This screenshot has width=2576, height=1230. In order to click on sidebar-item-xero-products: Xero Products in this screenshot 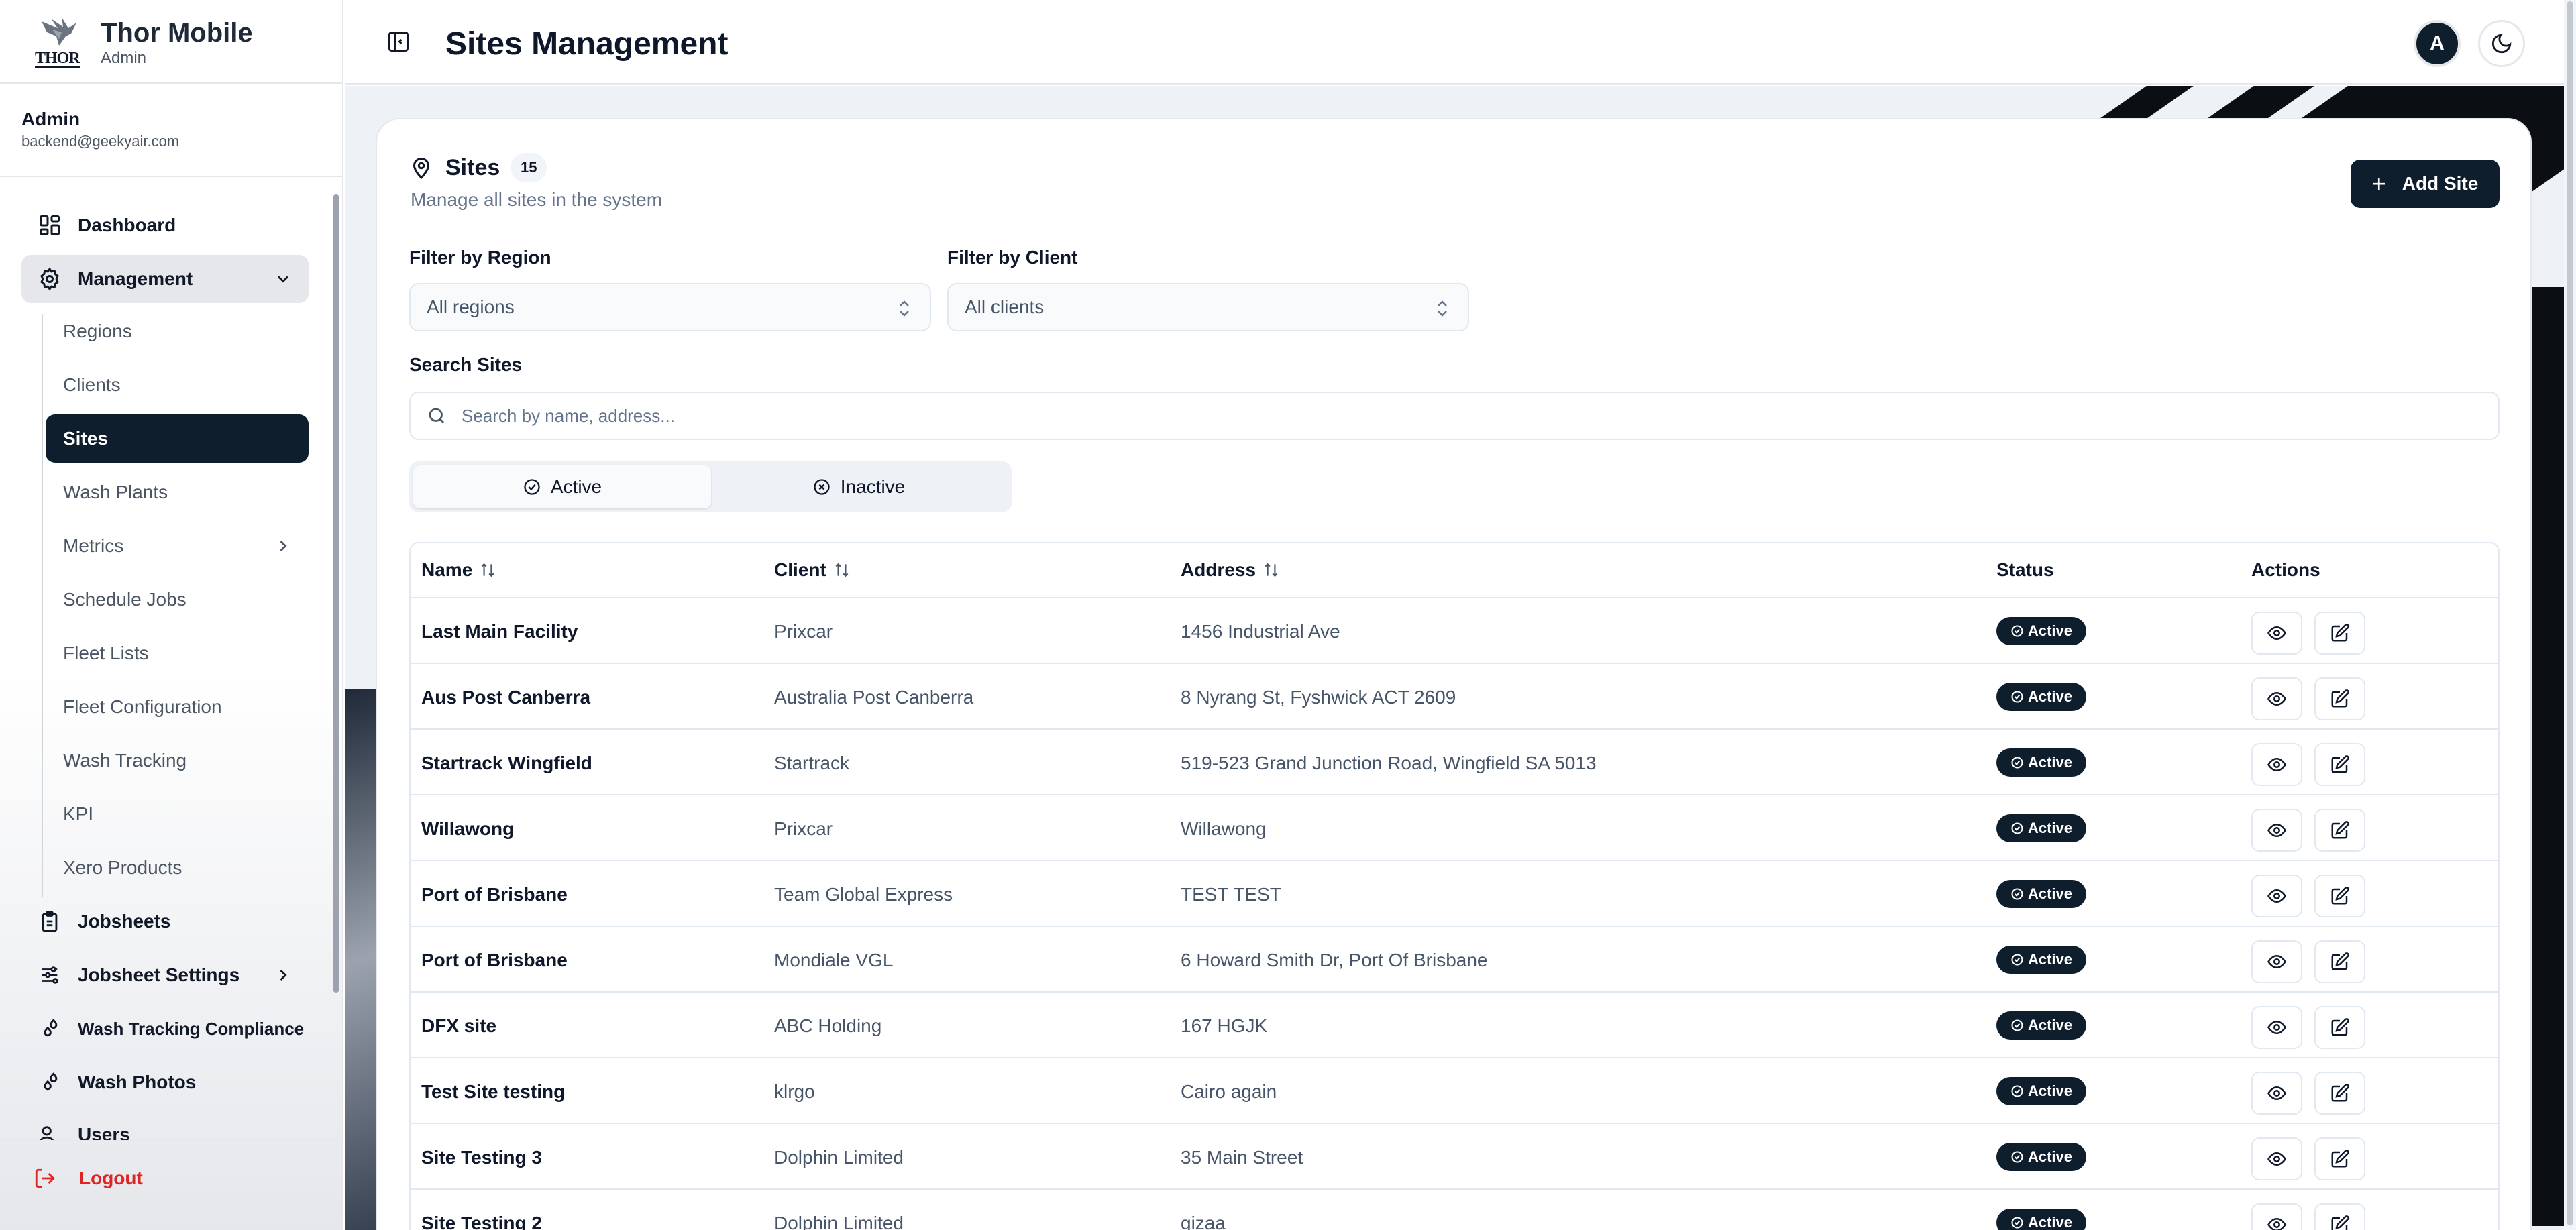, I will do `click(177, 868)`.